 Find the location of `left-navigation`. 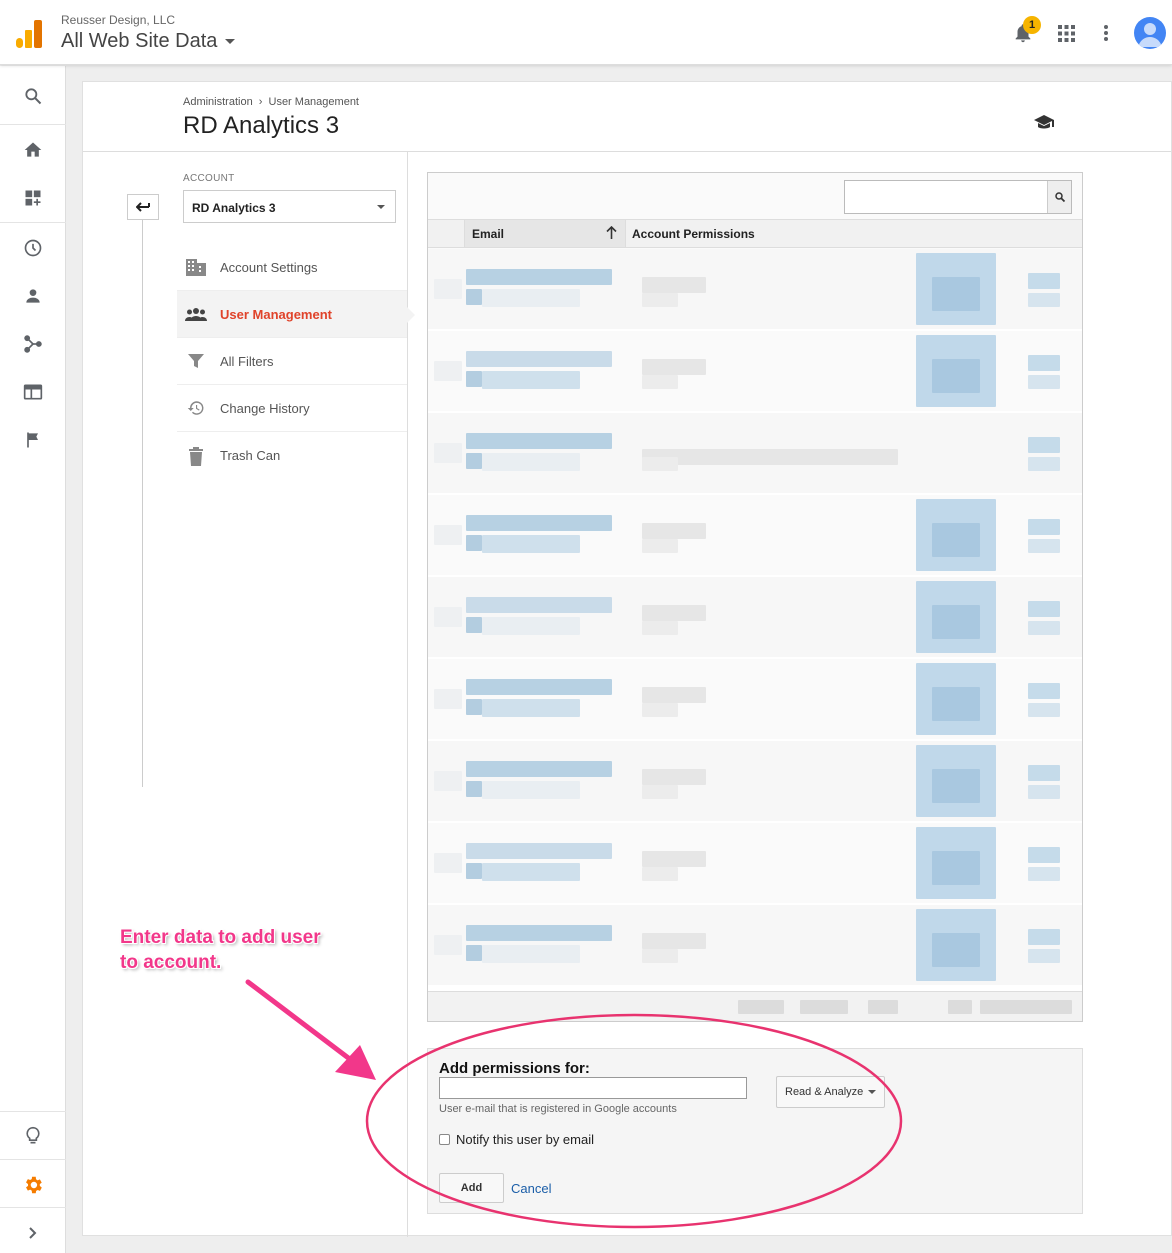

left-navigation is located at coordinates (33, 659).